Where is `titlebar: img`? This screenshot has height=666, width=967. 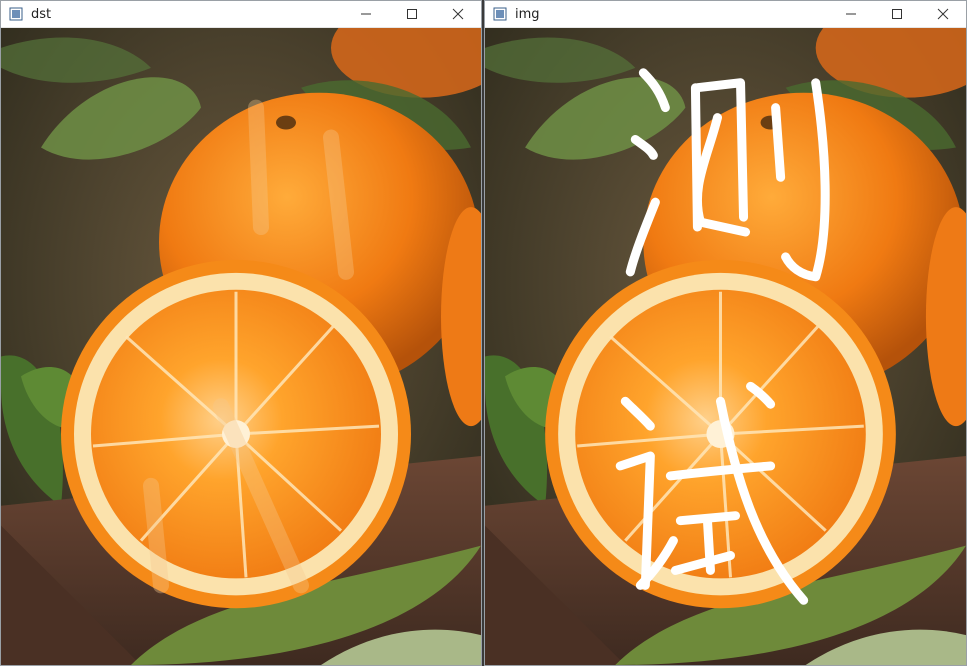 titlebar: img is located at coordinates (725, 14).